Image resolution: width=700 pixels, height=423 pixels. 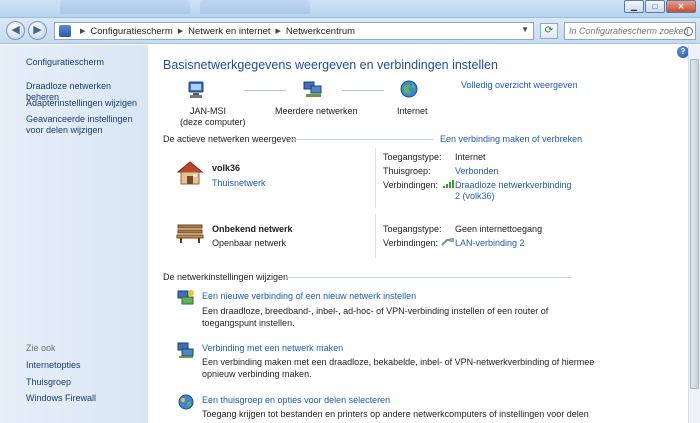 What do you see at coordinates (252, 229) in the screenshot?
I see `network-name: Onbekend netwerk` at bounding box center [252, 229].